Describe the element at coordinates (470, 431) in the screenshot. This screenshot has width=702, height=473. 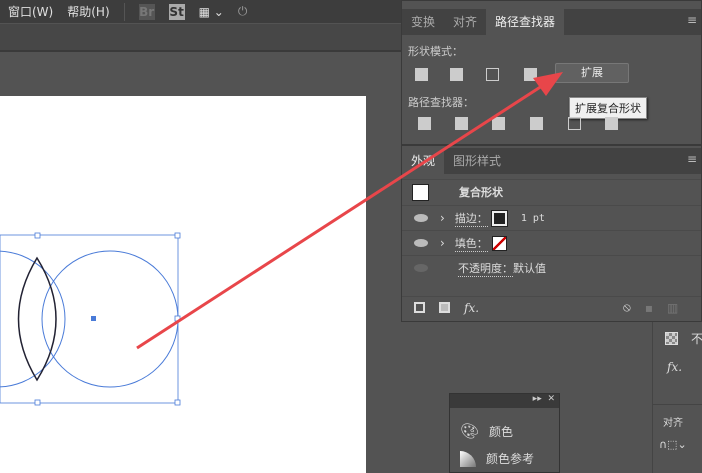
I see `palette-icon: 🎨︎` at that location.